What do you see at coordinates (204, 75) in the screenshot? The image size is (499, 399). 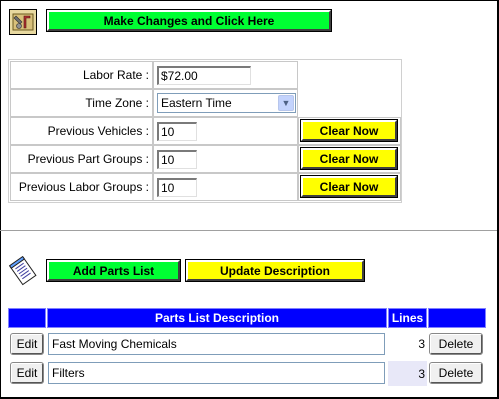 I see `labor-rate-input: $72.00` at bounding box center [204, 75].